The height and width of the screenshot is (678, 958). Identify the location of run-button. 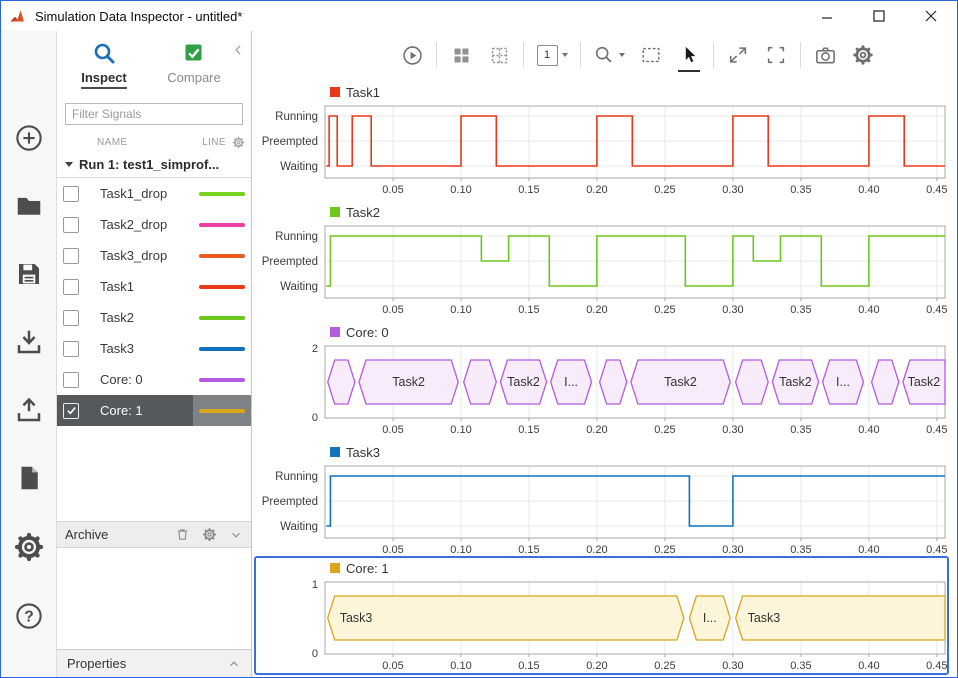
(412, 55).